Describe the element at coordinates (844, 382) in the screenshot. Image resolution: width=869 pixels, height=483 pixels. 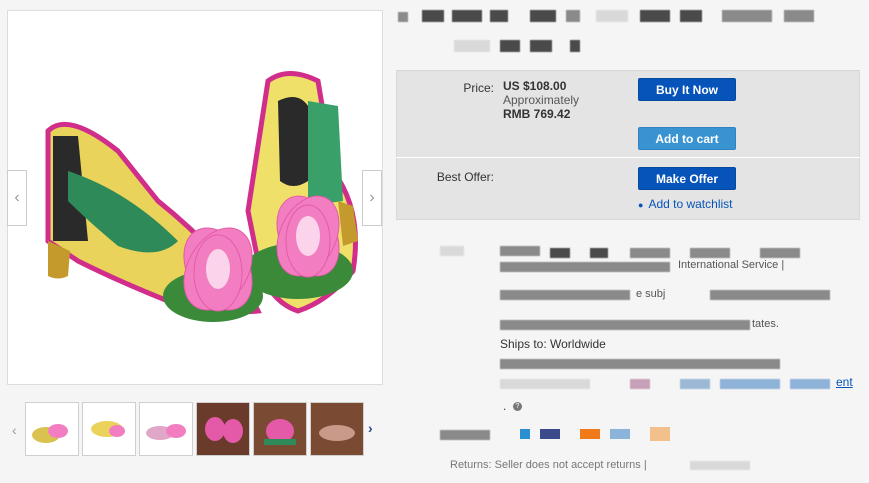
I see `detail-link: ent` at that location.